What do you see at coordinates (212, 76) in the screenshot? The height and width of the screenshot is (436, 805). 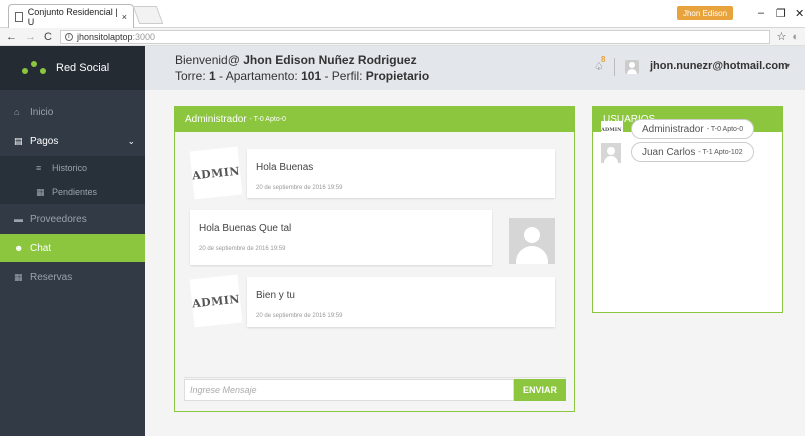 I see `torre-value: 1` at bounding box center [212, 76].